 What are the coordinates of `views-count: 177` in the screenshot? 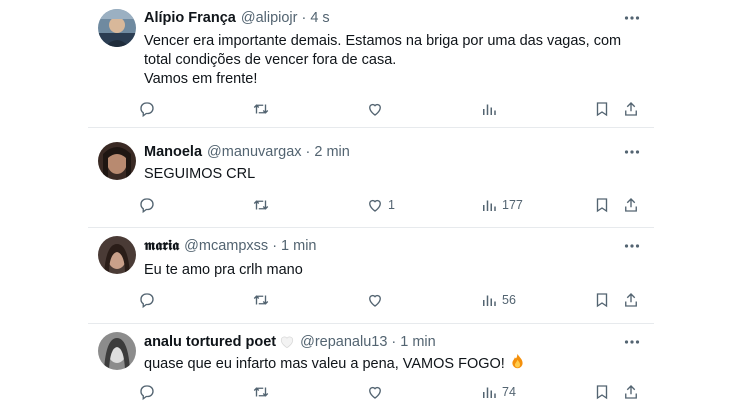 It's located at (512, 205).